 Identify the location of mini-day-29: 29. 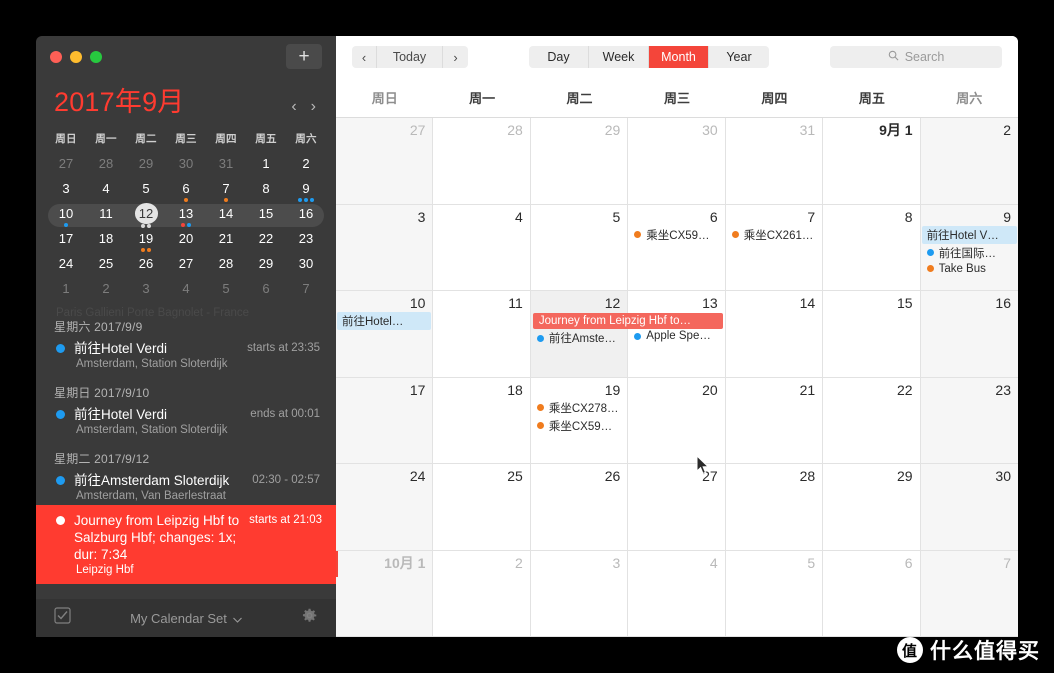
(146, 165).